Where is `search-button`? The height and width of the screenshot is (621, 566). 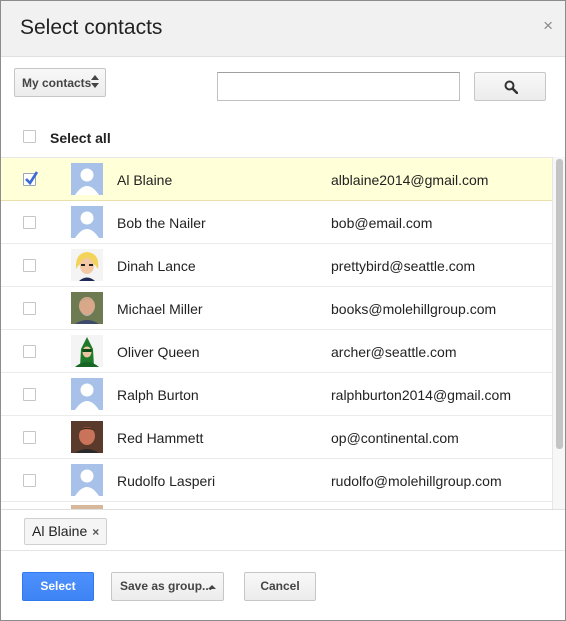 search-button is located at coordinates (510, 86).